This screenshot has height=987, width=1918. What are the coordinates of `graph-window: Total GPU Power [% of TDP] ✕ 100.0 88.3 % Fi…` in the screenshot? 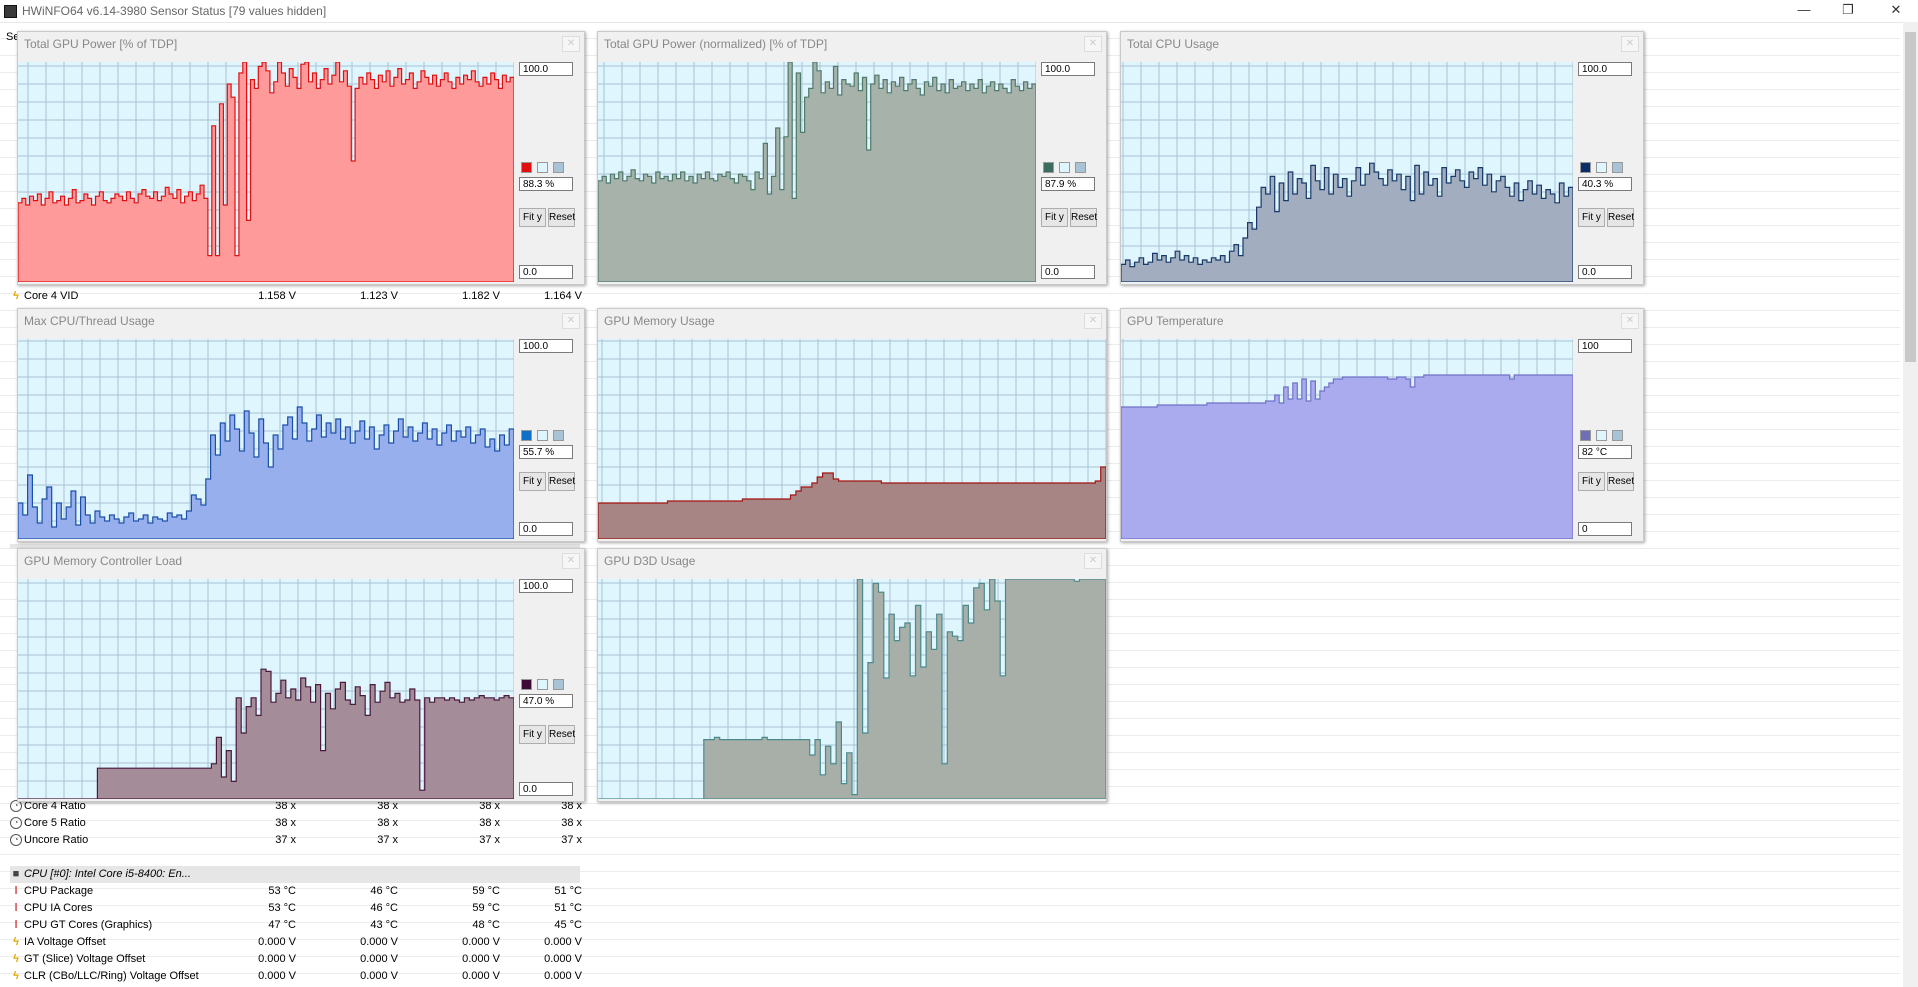 It's located at (301, 158).